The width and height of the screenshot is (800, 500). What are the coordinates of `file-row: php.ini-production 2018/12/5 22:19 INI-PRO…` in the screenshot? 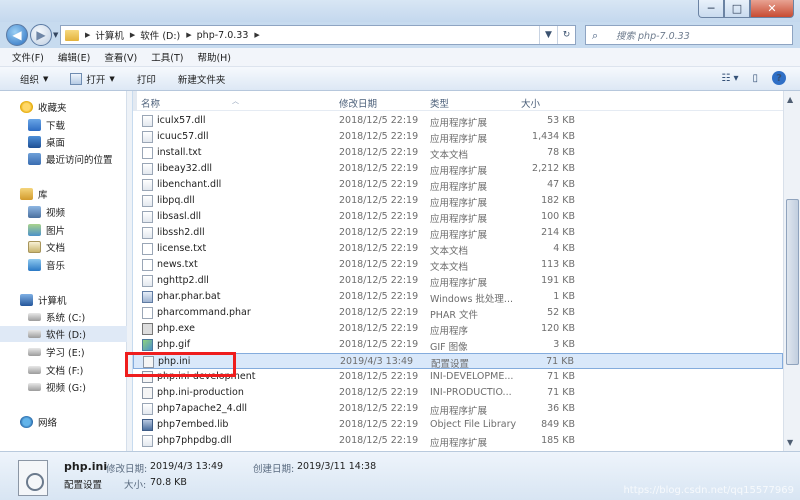 It's located at (458, 393).